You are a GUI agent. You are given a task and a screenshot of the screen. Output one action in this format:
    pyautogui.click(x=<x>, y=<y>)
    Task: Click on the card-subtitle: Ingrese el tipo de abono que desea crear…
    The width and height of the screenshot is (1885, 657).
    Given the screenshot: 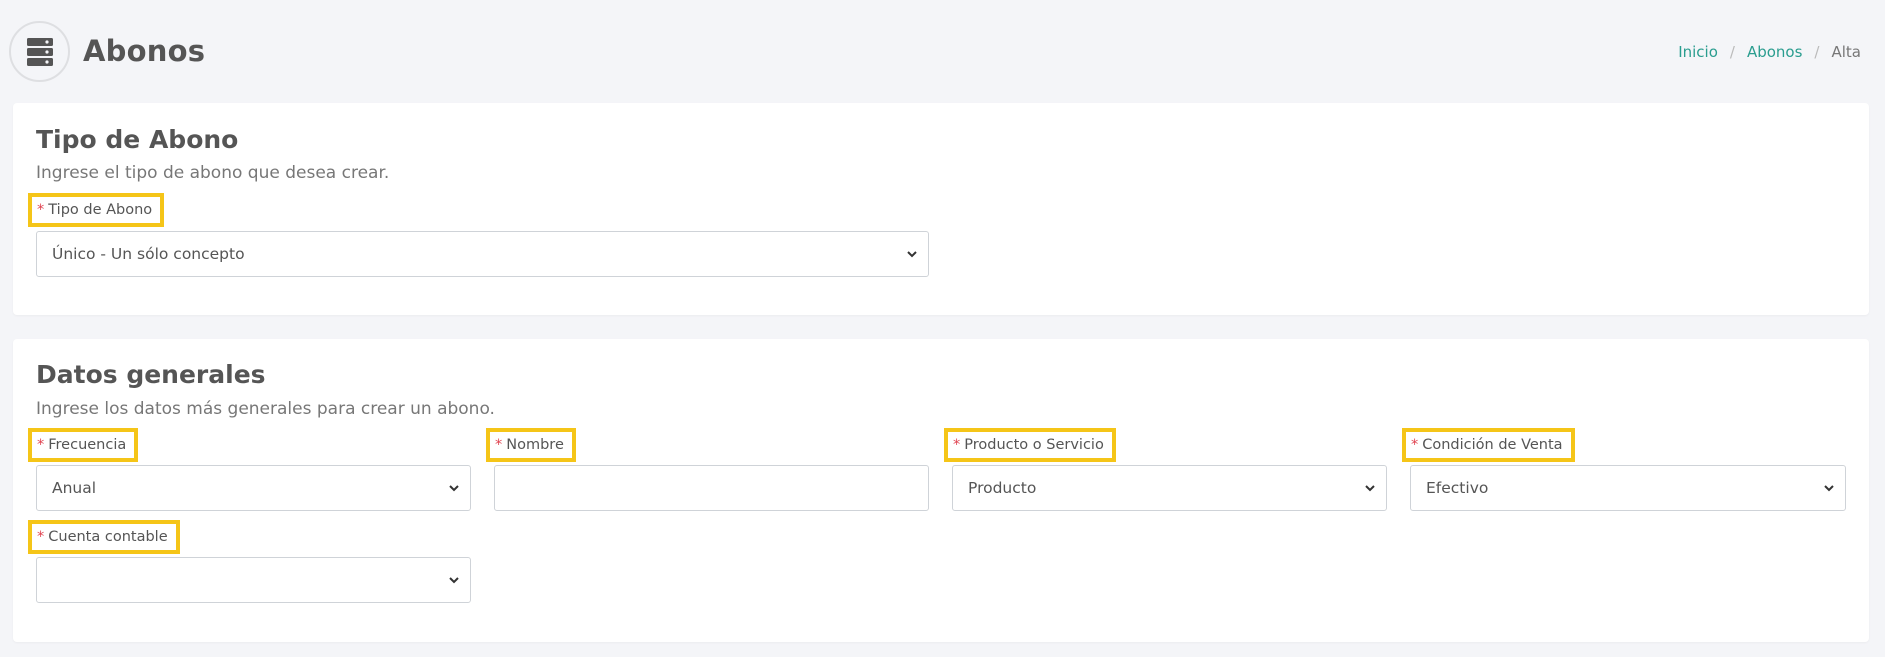 What is the action you would take?
    pyautogui.click(x=213, y=173)
    